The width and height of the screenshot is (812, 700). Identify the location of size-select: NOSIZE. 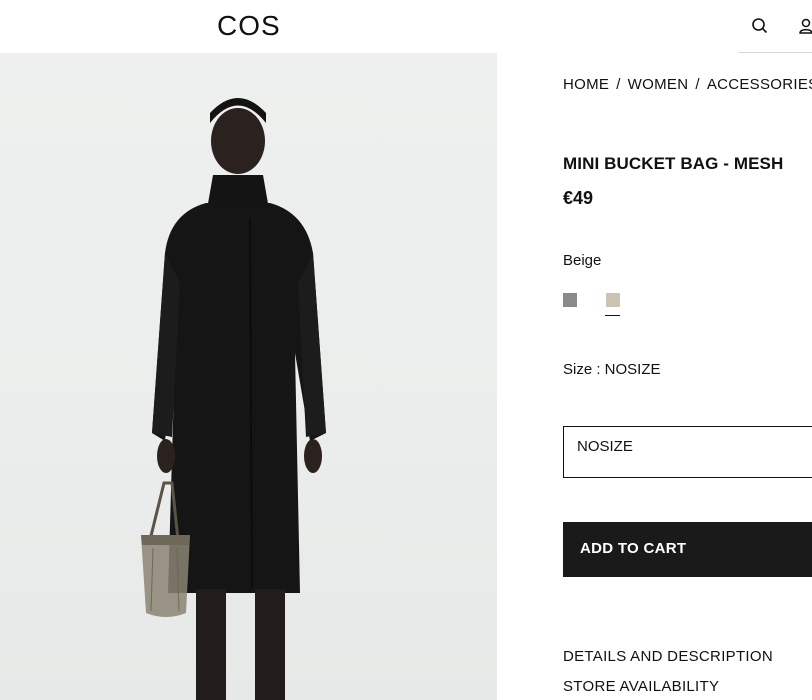
(687, 452).